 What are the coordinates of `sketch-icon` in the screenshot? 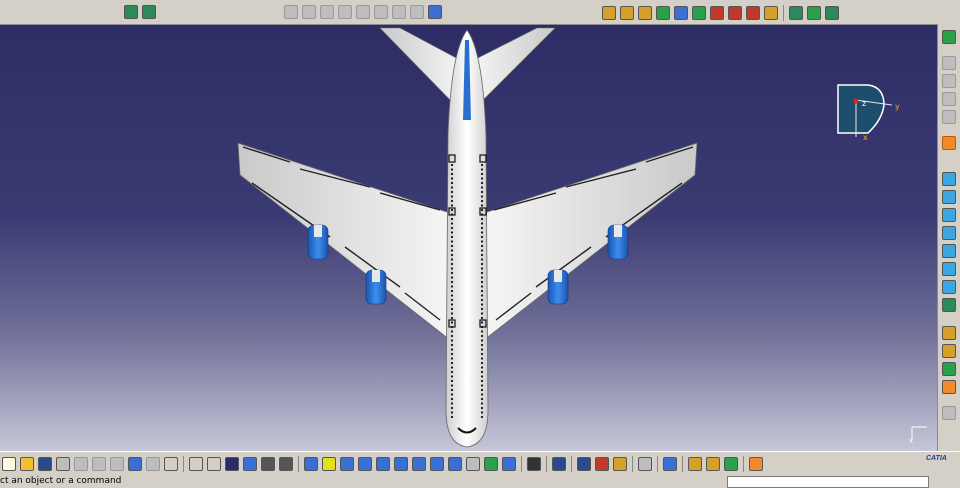 It's located at (620, 464).